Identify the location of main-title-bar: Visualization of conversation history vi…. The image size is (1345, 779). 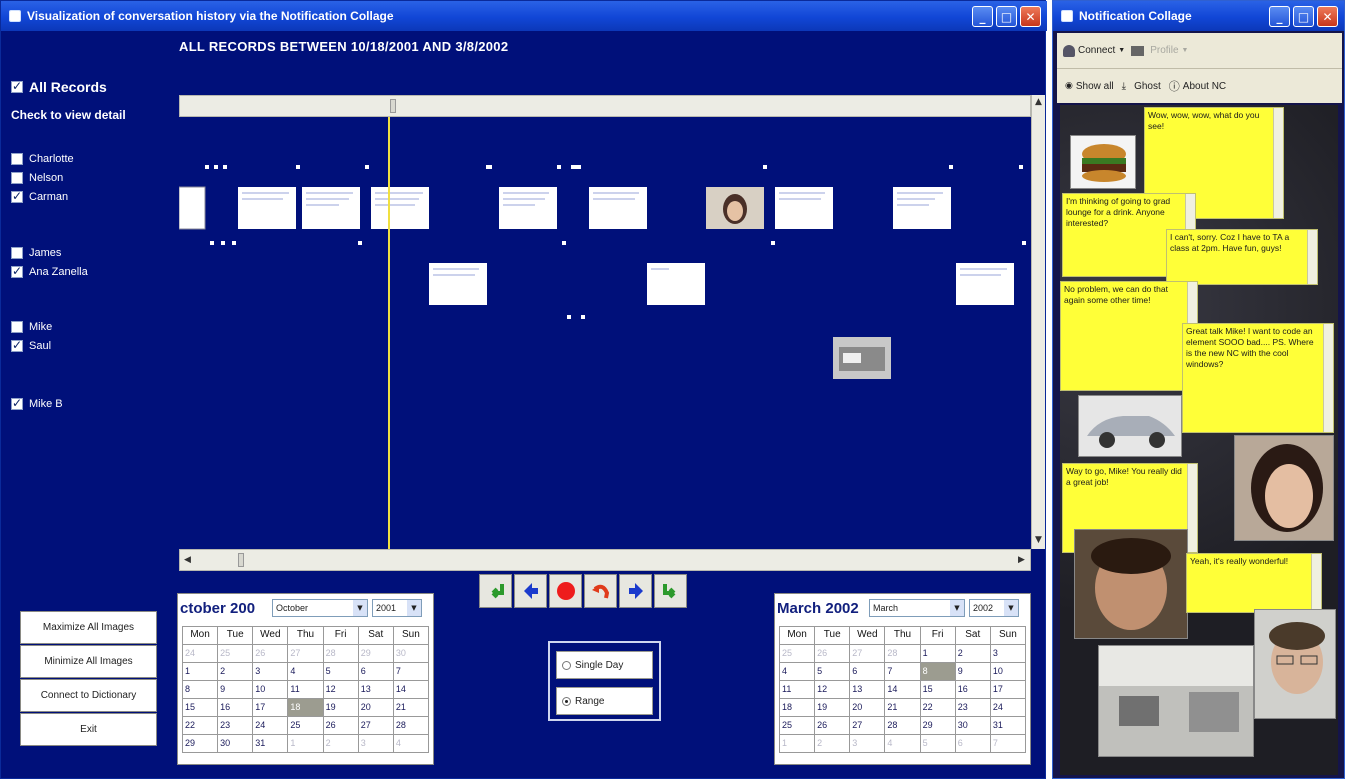
(524, 16).